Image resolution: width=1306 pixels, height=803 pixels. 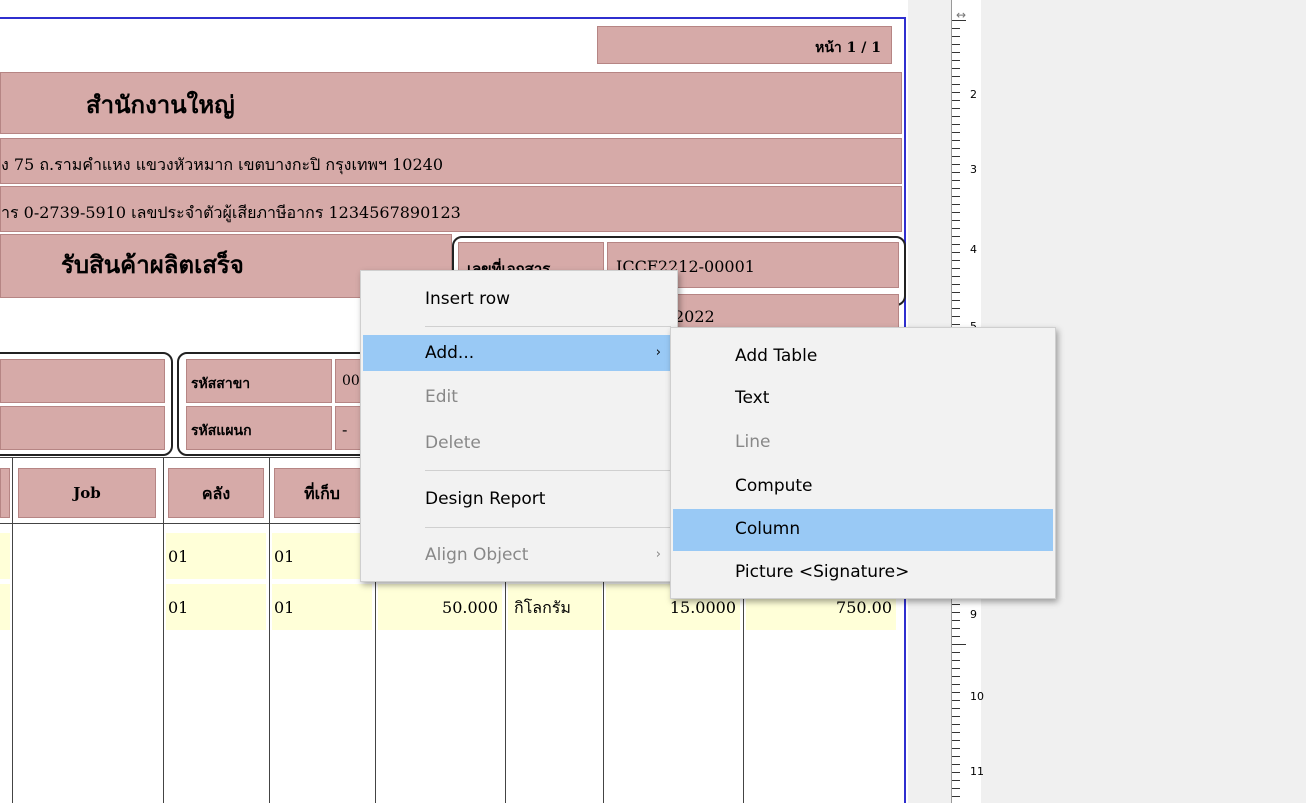 I want to click on branch-label: รหัสสาขา, so click(x=259, y=381).